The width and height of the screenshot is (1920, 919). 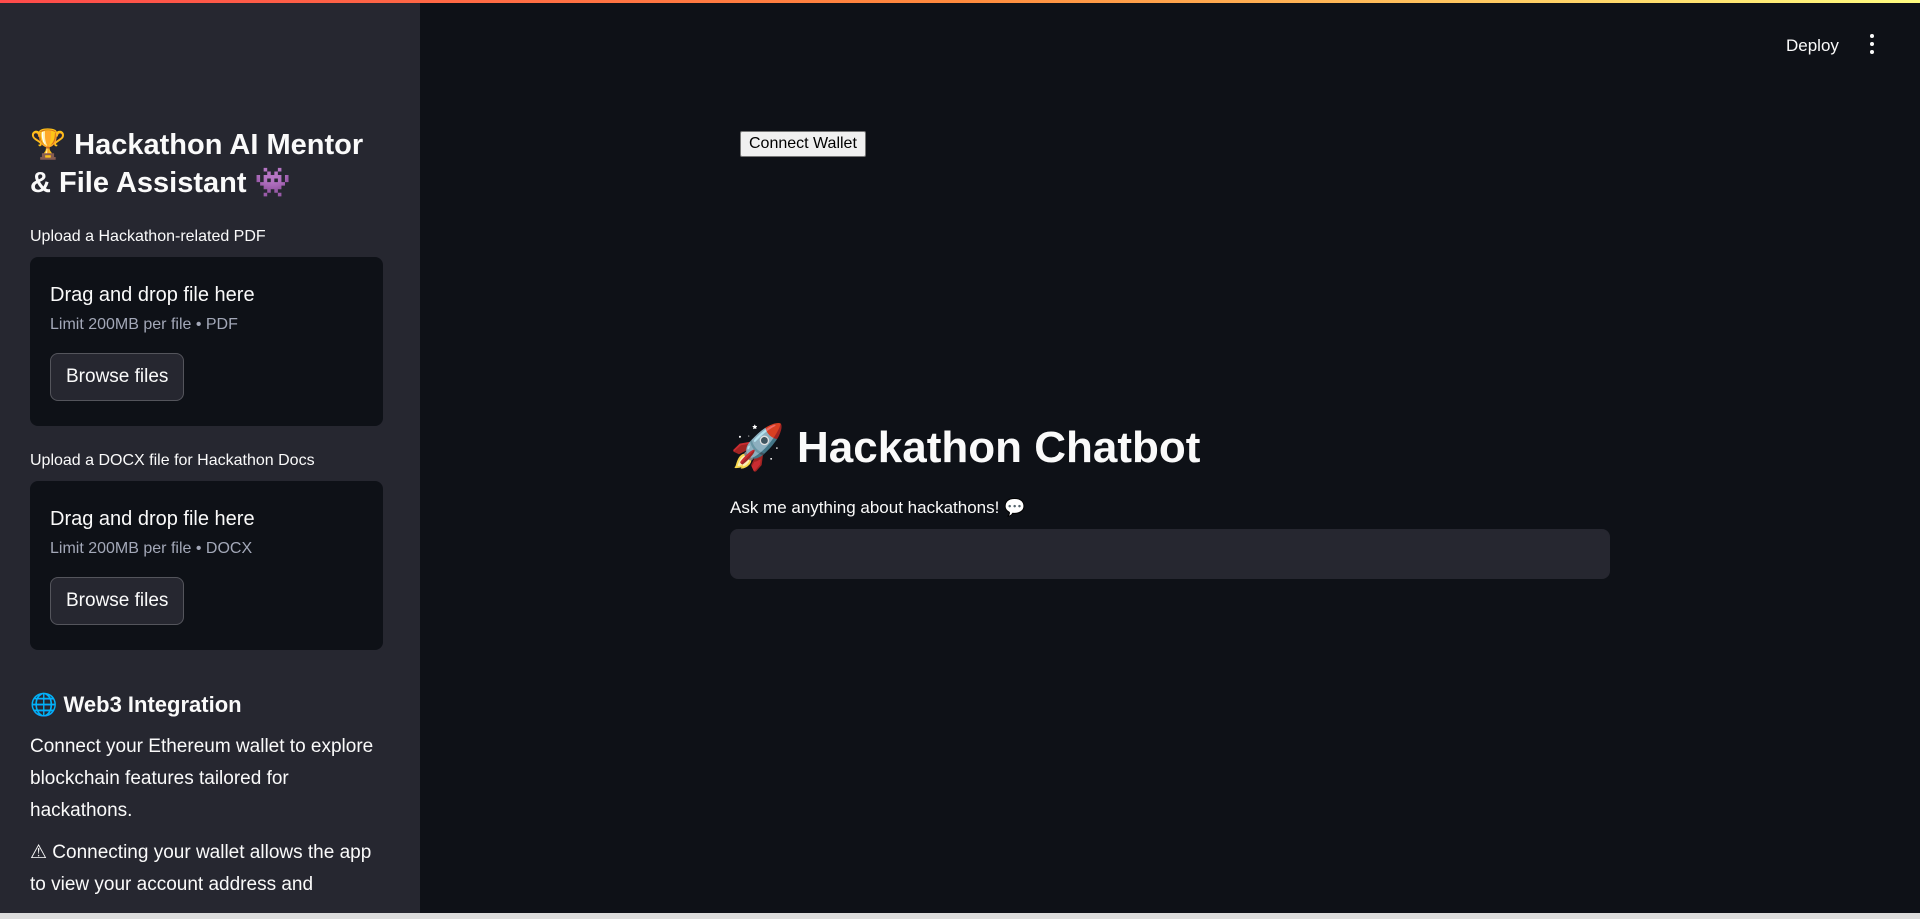 I want to click on top-decoration-stripe, so click(x=960, y=1).